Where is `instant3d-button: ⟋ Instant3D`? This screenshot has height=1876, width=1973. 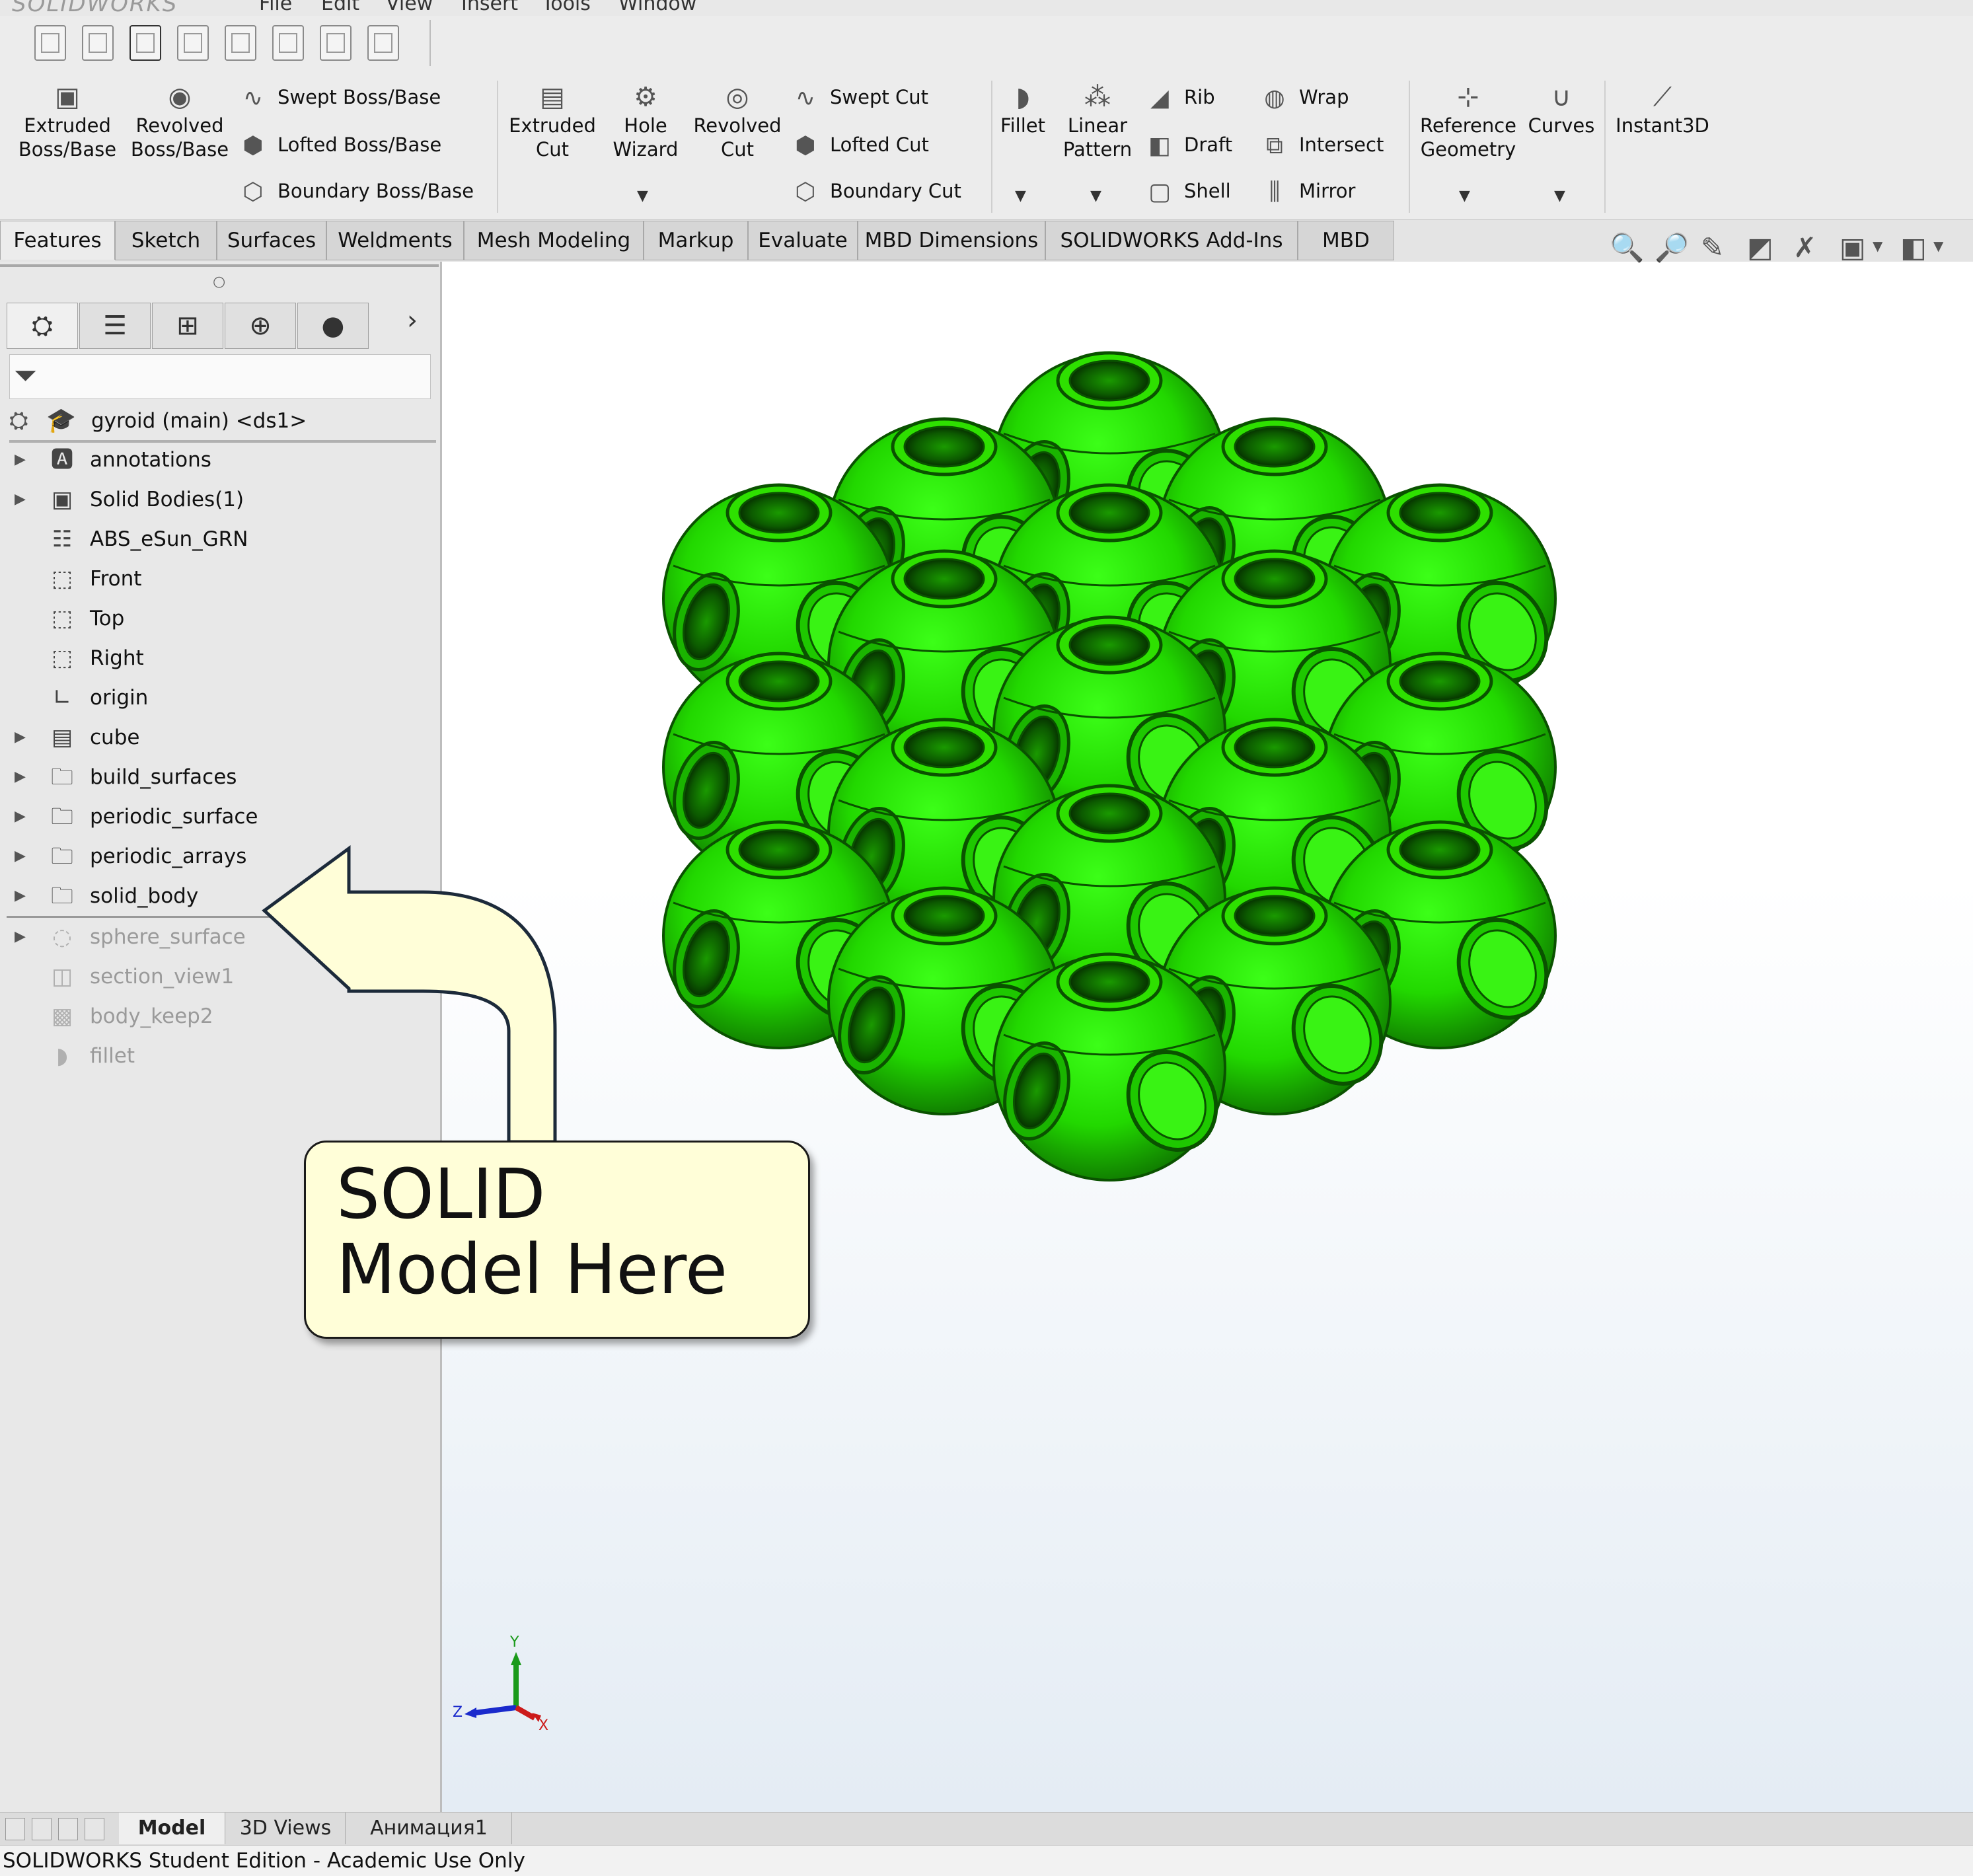
instant3d-button: ⟋ Instant3D is located at coordinates (1662, 109).